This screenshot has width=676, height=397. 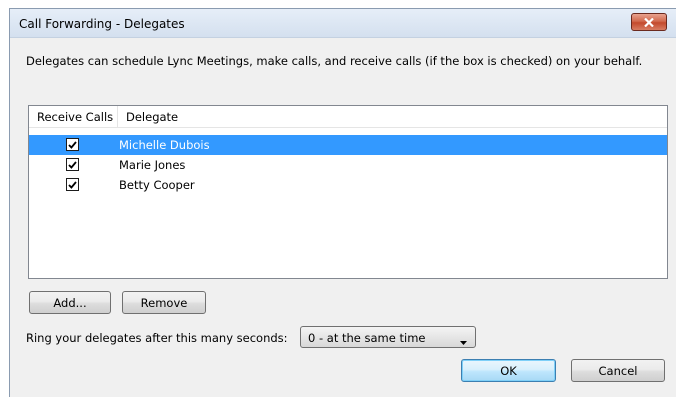 I want to click on title-bar: Call Forwarding - Delegates, so click(x=343, y=23).